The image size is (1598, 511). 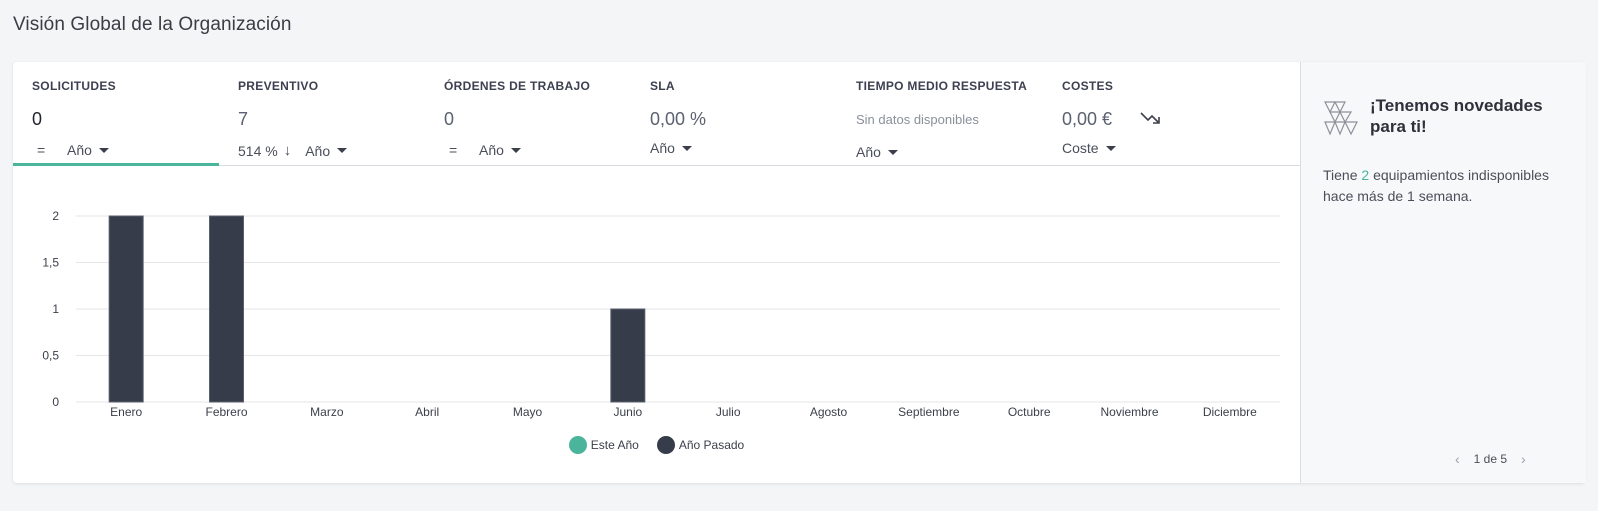 What do you see at coordinates (116, 114) in the screenshot?
I see `kpi-tab-solicitudes: SOLICITUDES 0 = Año` at bounding box center [116, 114].